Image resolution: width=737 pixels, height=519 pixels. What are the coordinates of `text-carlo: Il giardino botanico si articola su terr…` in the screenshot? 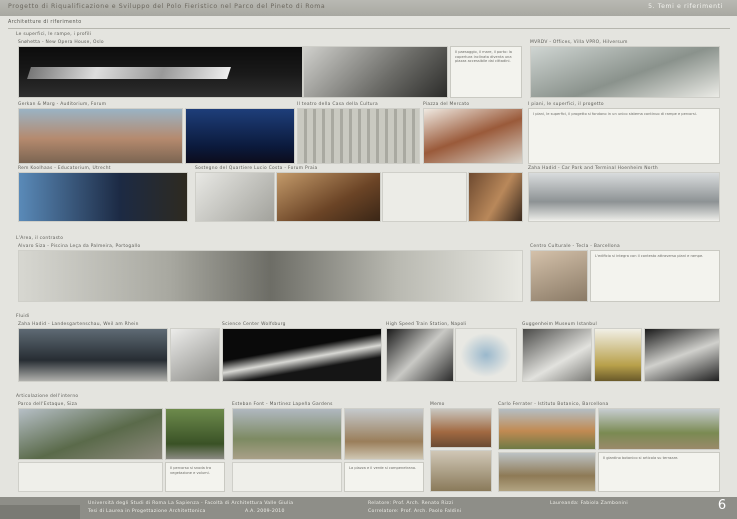 It's located at (659, 472).